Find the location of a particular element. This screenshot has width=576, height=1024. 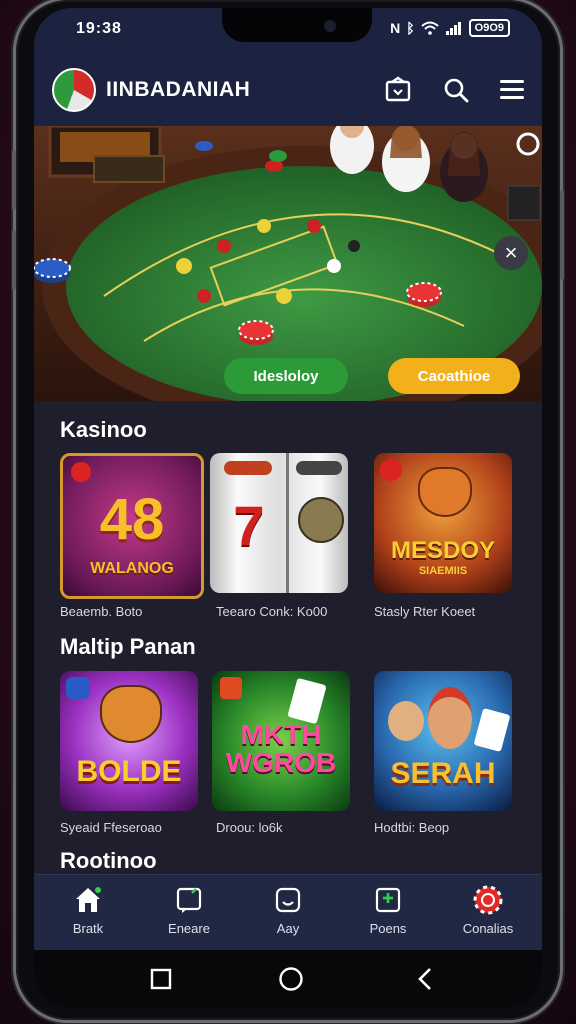

brand-name: IINBADANIAH is located at coordinates (178, 89).